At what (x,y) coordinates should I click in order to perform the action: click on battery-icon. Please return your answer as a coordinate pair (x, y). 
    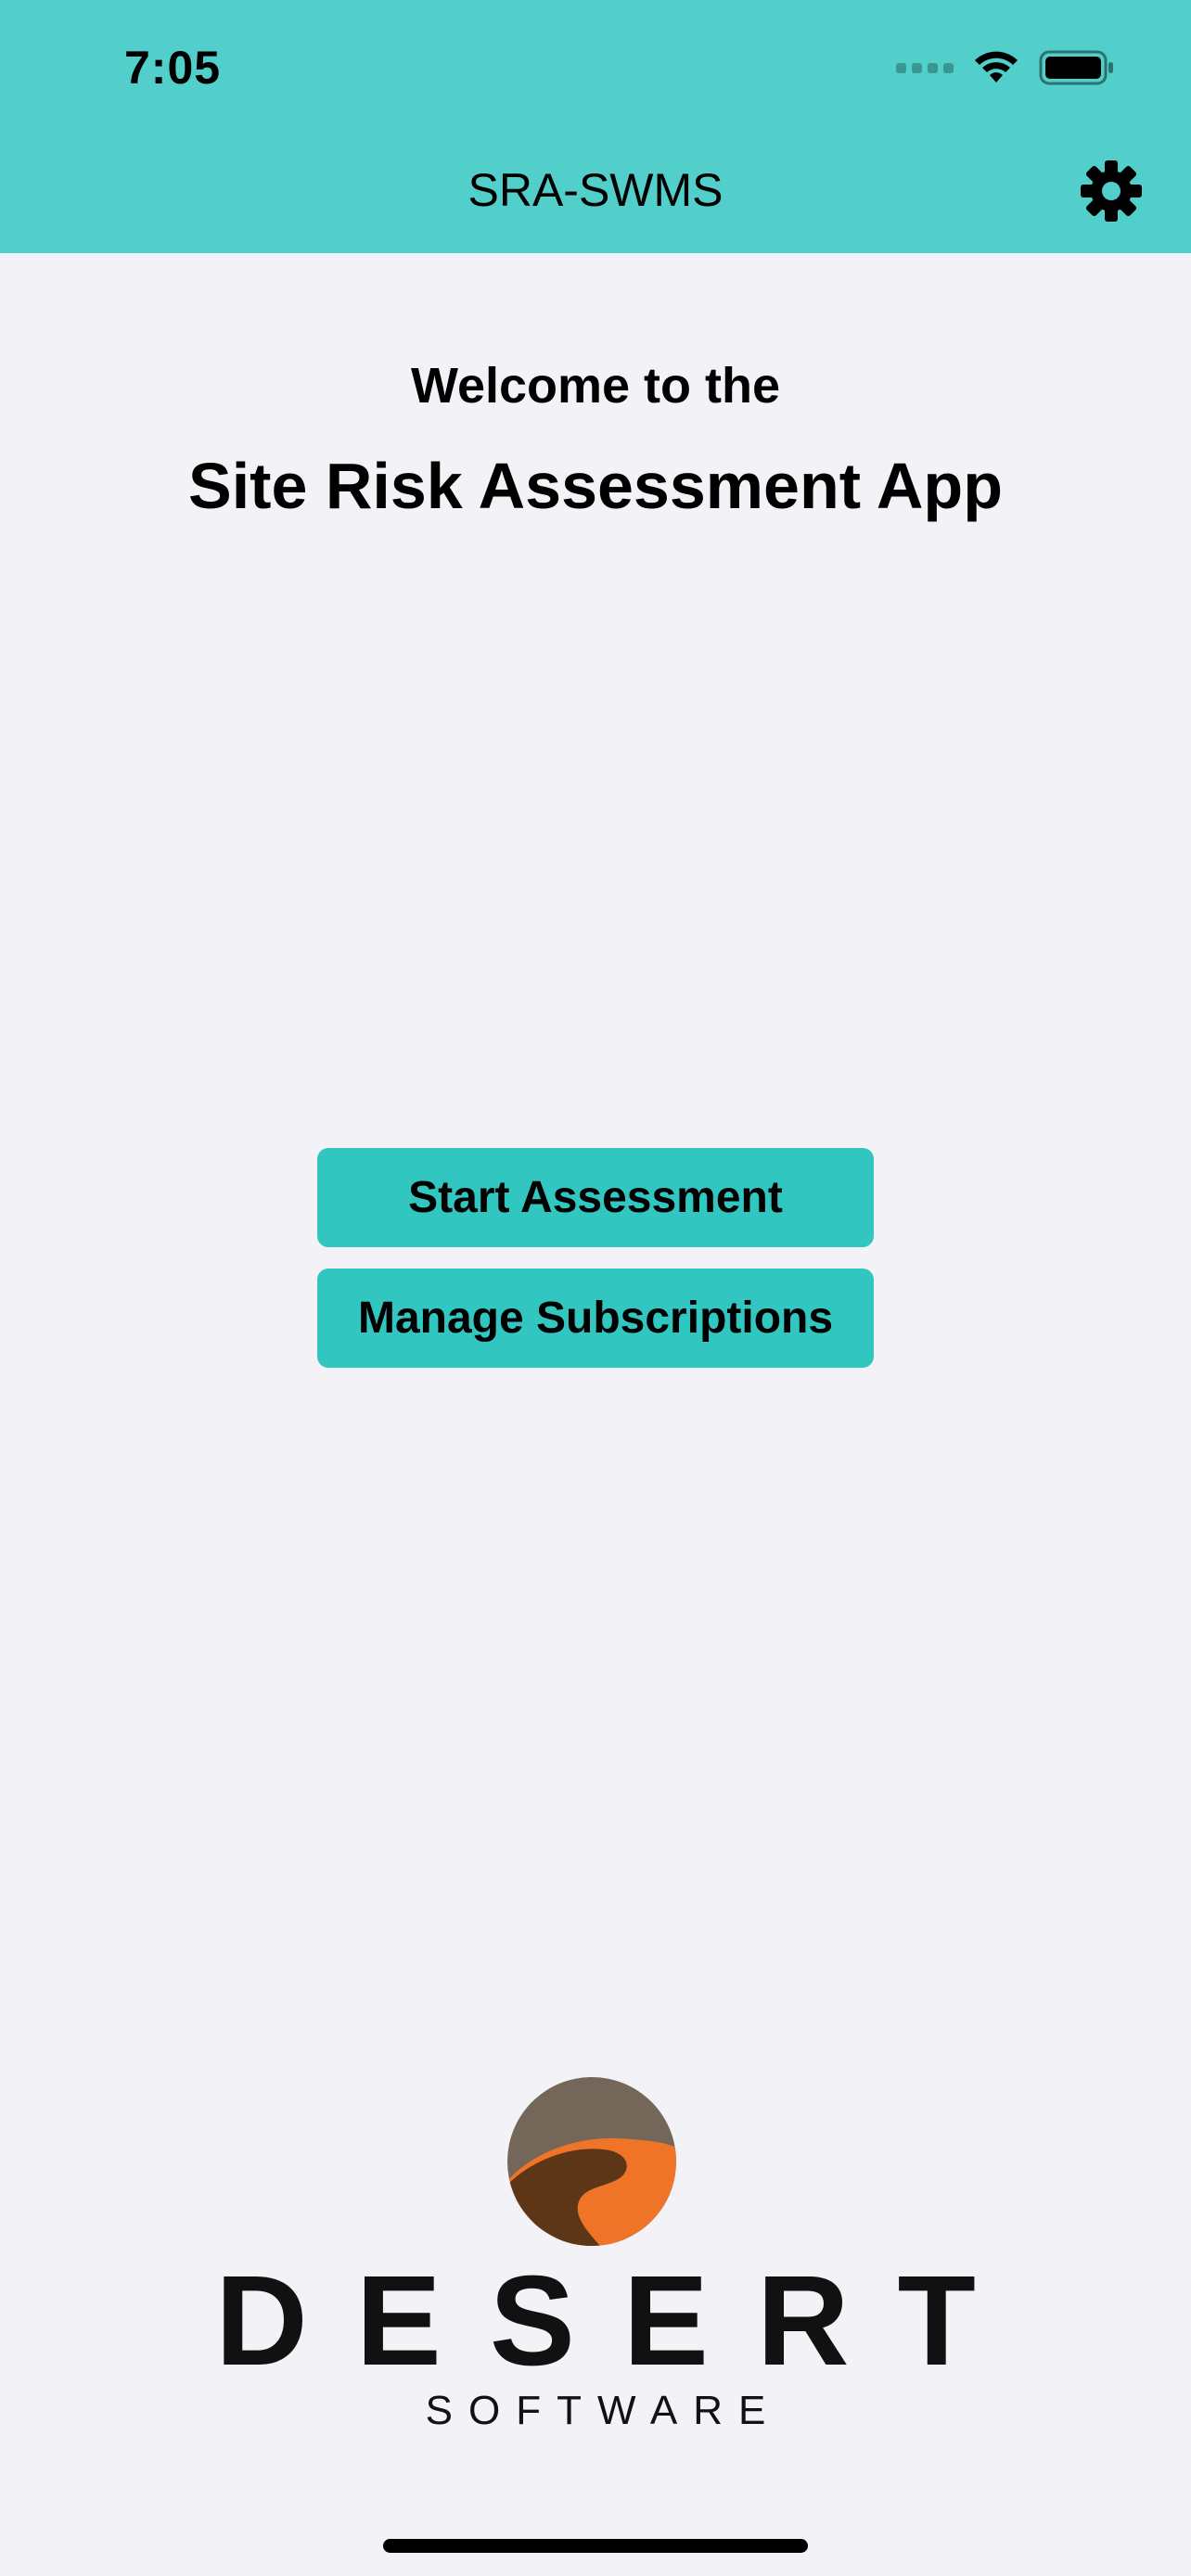
    Looking at the image, I should click on (1076, 67).